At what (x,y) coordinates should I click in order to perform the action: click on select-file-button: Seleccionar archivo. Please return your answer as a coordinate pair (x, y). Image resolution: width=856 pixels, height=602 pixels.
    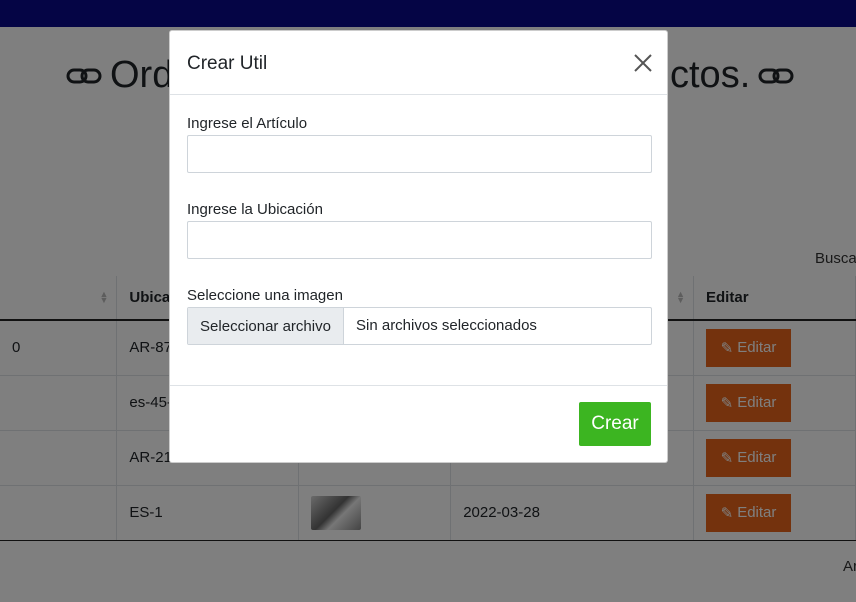
    Looking at the image, I should click on (266, 326).